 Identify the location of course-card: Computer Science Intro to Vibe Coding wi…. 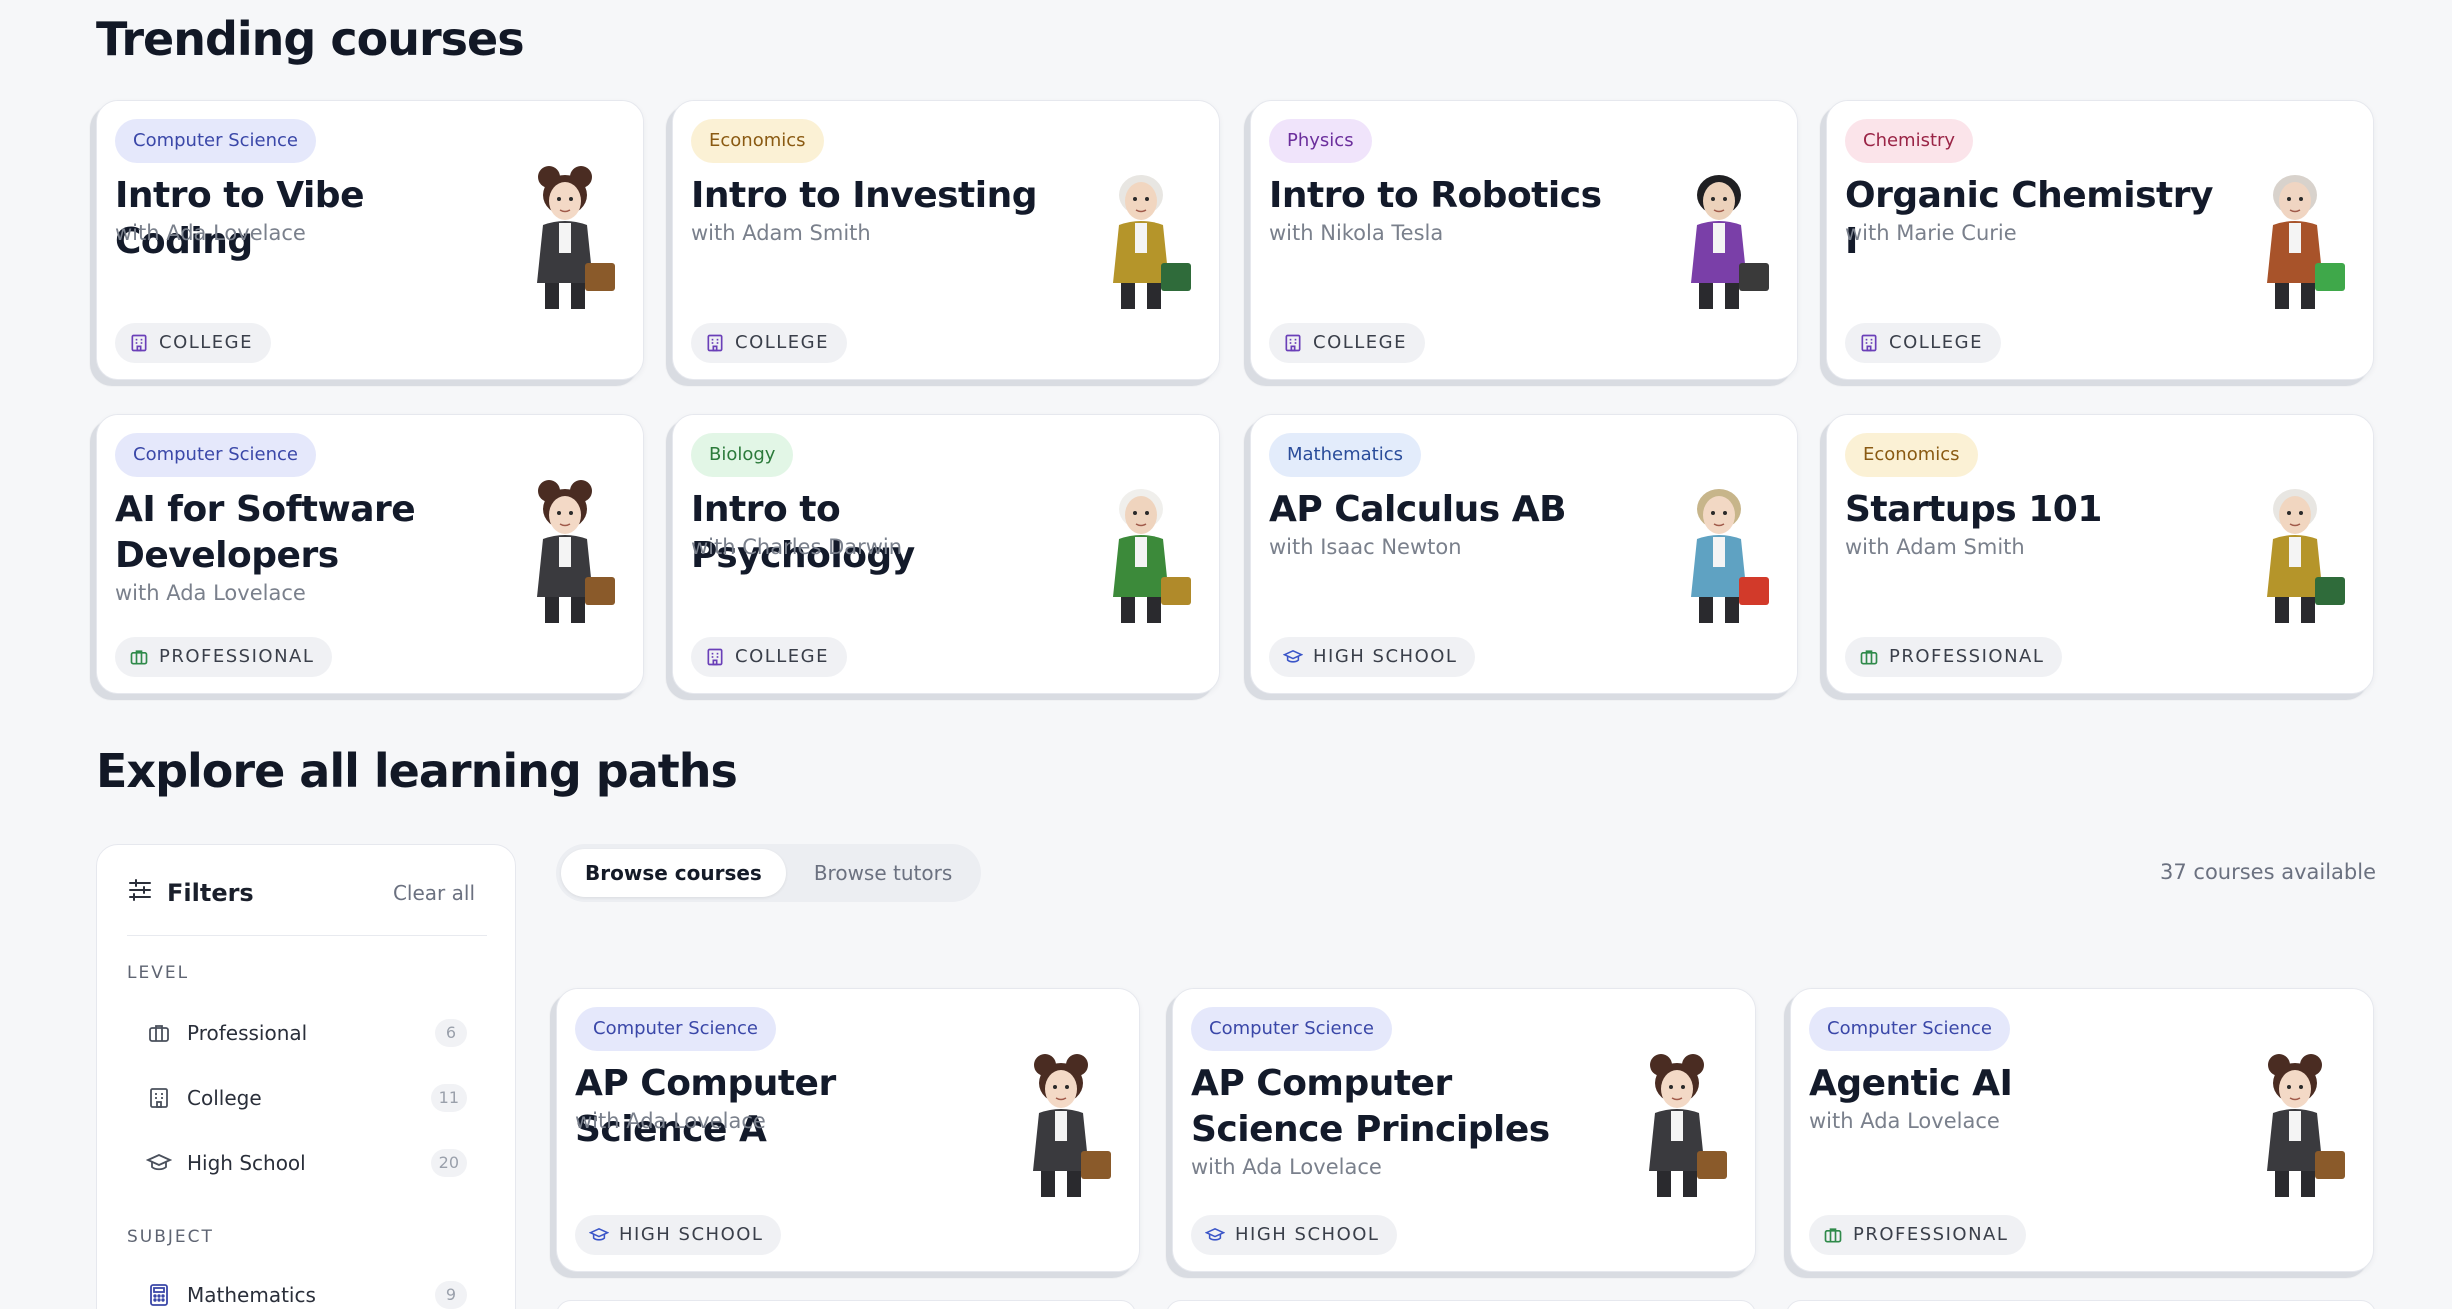
(364, 245).